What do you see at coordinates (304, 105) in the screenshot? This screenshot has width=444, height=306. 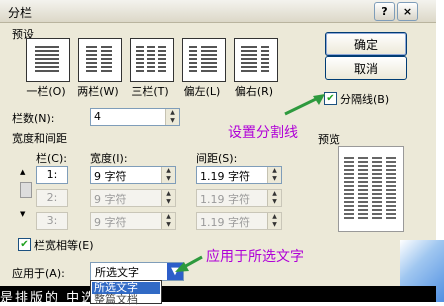 I see `separator-arrow` at bounding box center [304, 105].